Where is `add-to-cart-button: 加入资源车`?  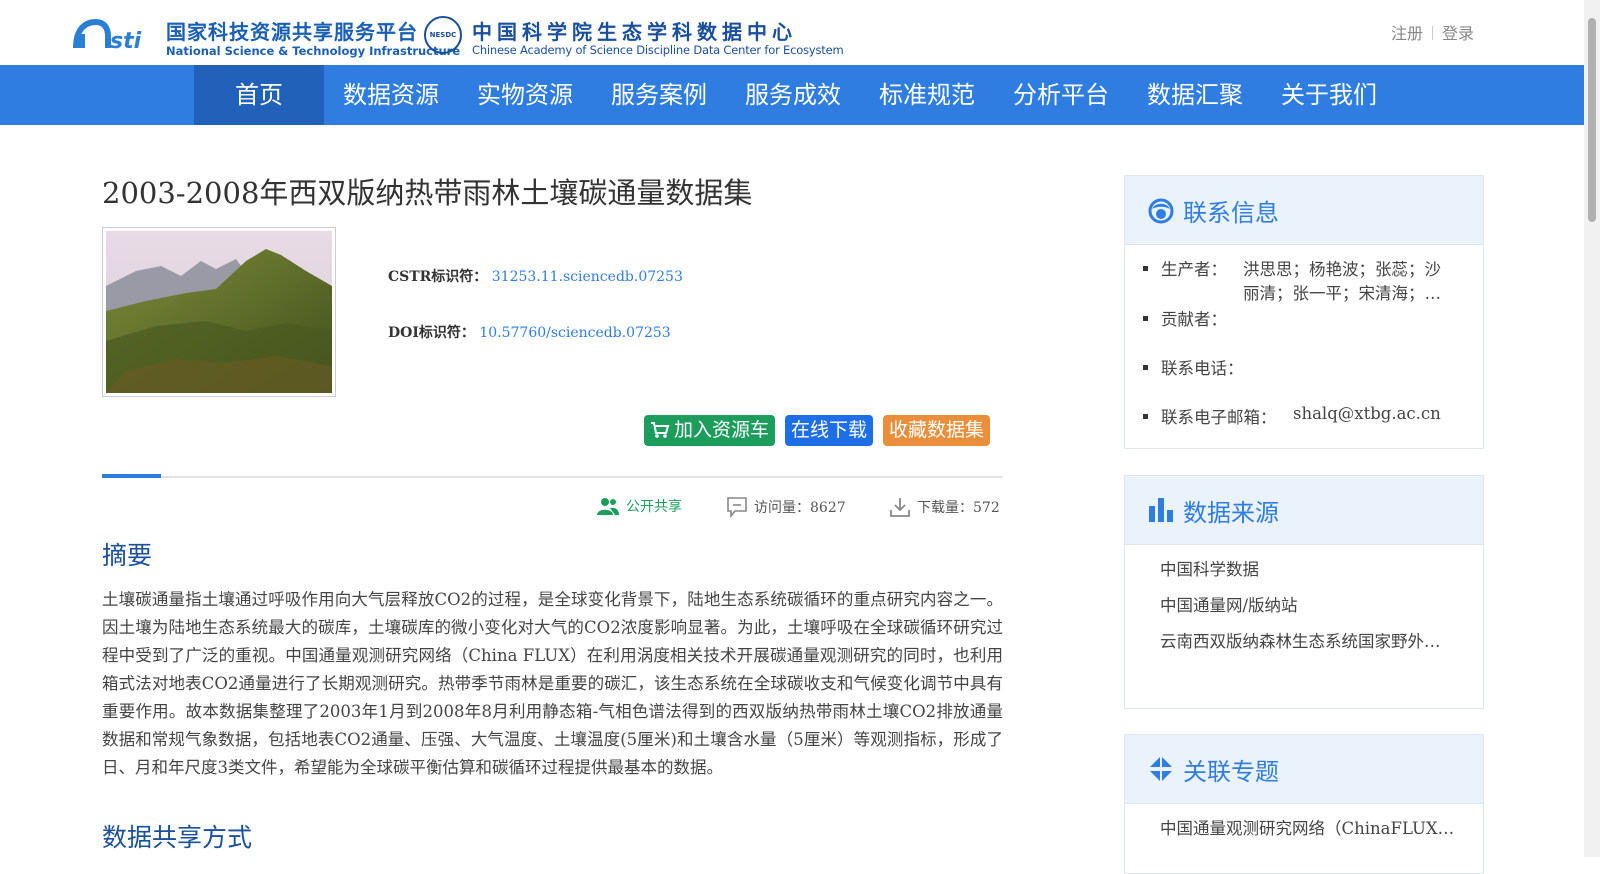 add-to-cart-button: 加入资源车 is located at coordinates (710, 430).